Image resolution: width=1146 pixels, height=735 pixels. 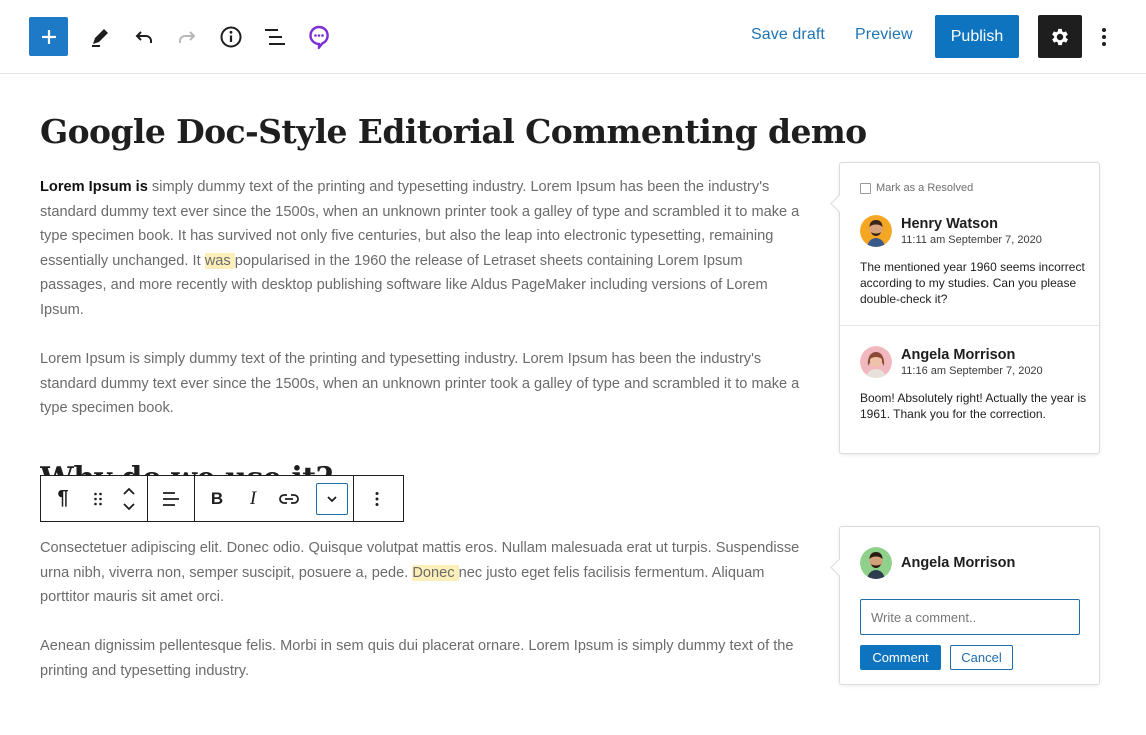 I want to click on comment-divider, so click(x=969, y=325).